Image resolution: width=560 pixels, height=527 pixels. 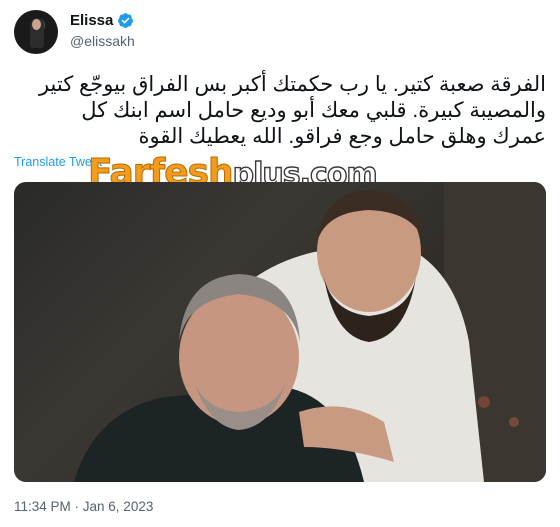 I want to click on author-name-row: Elissa, so click(x=102, y=20).